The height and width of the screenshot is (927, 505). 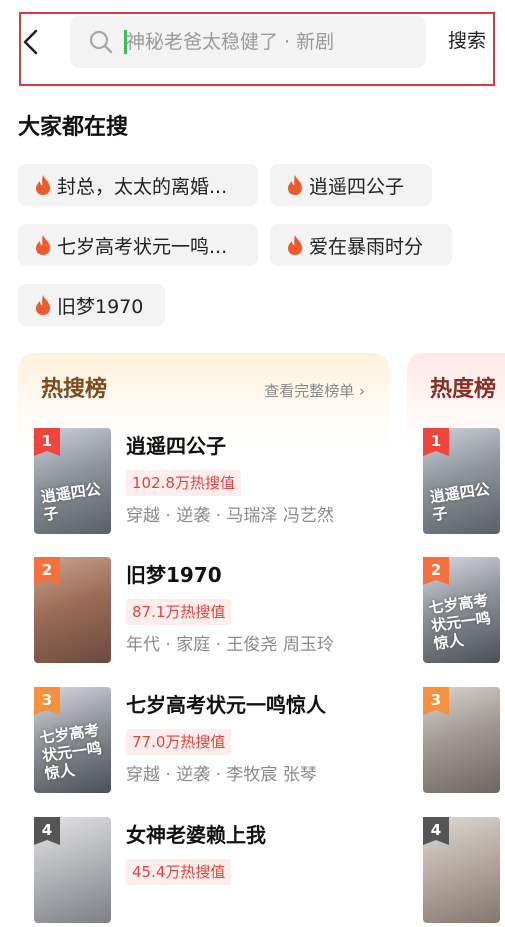 I want to click on search-icon, so click(x=101, y=42).